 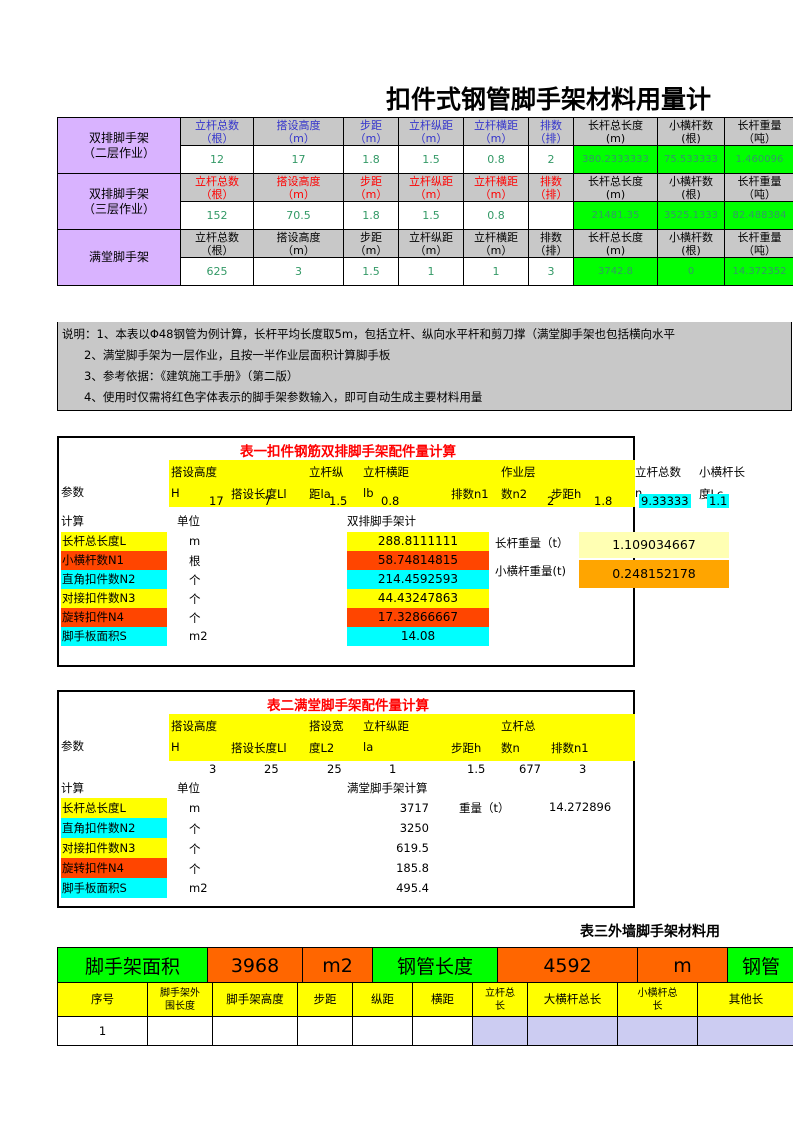 What do you see at coordinates (691, 215) in the screenshot?
I see `data-cell: 3525.1333` at bounding box center [691, 215].